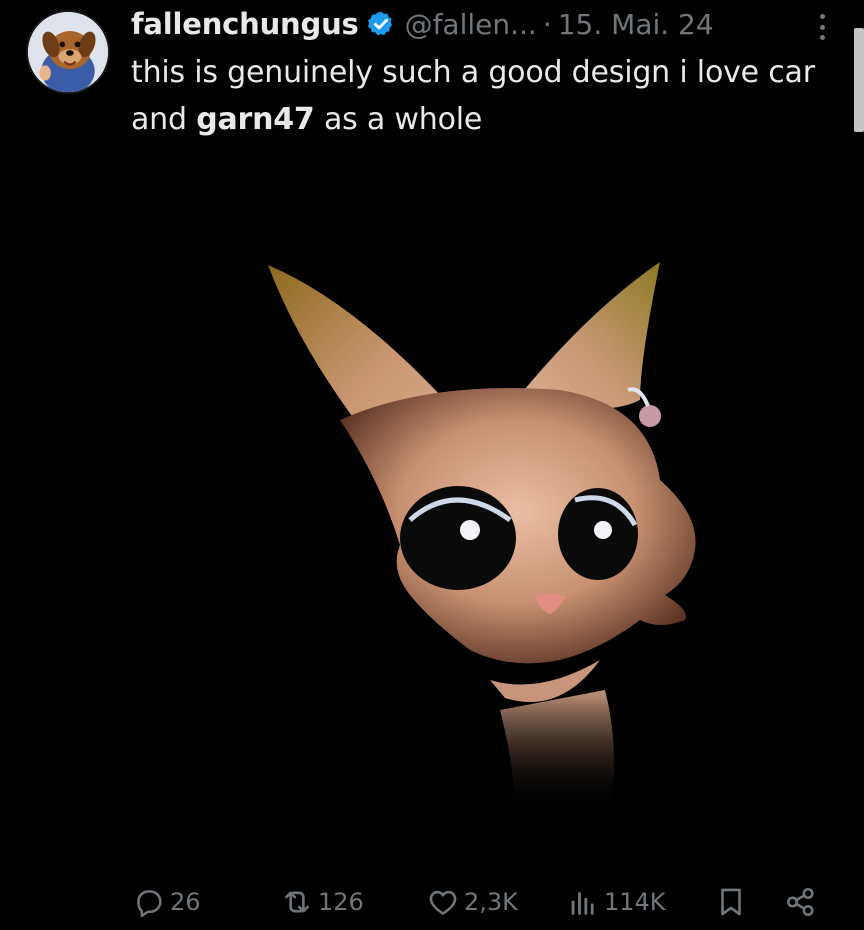  I want to click on reply-icon, so click(149, 904).